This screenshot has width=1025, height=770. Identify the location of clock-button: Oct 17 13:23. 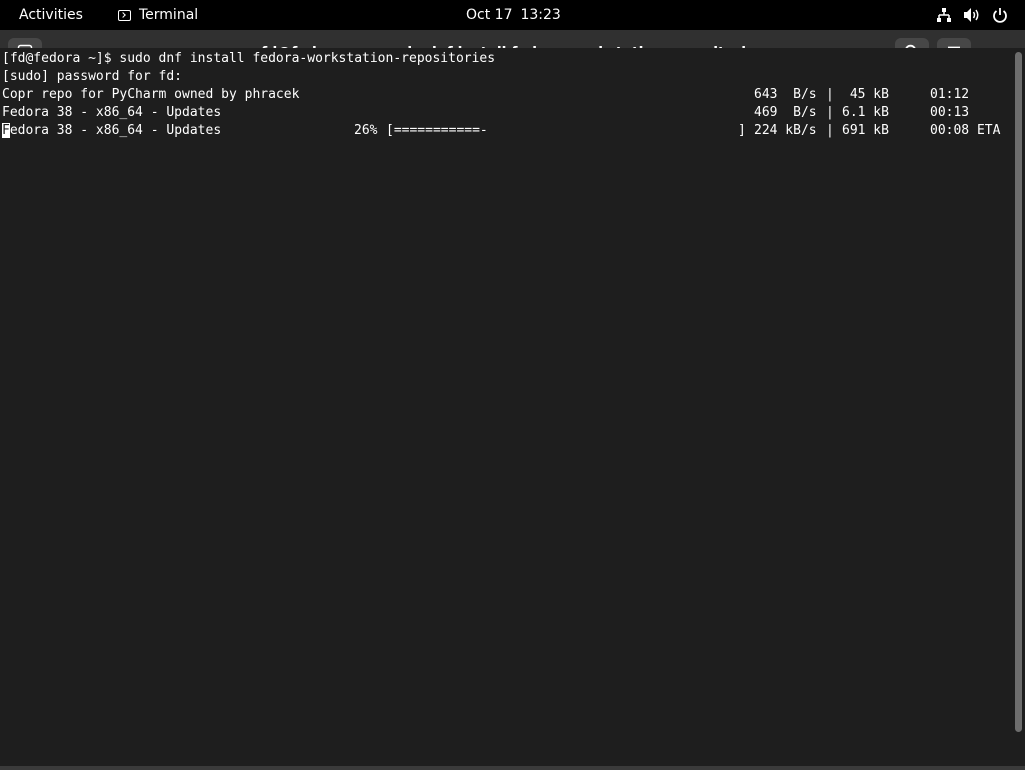
(513, 15).